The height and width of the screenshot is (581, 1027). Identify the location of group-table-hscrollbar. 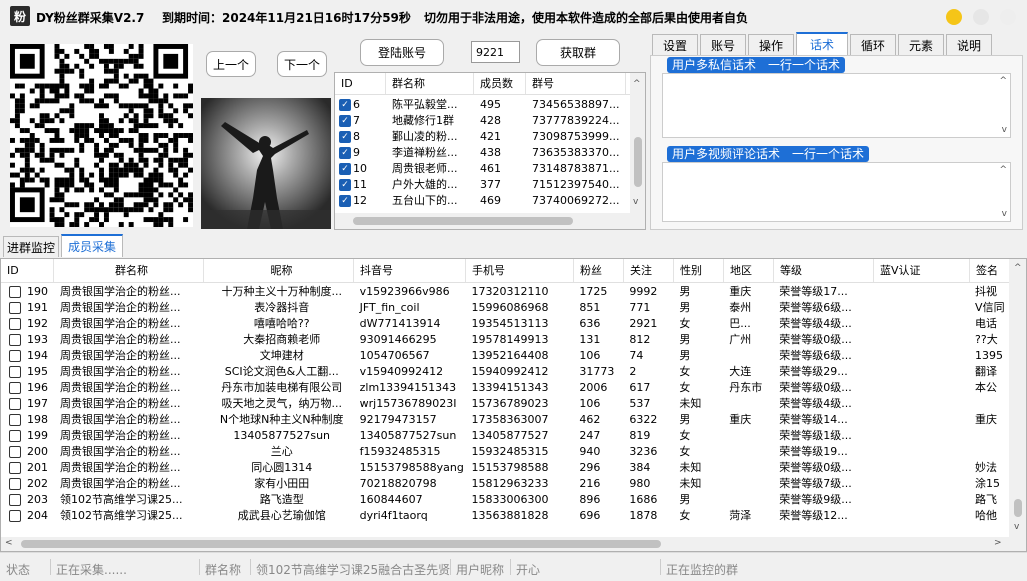
(490, 221).